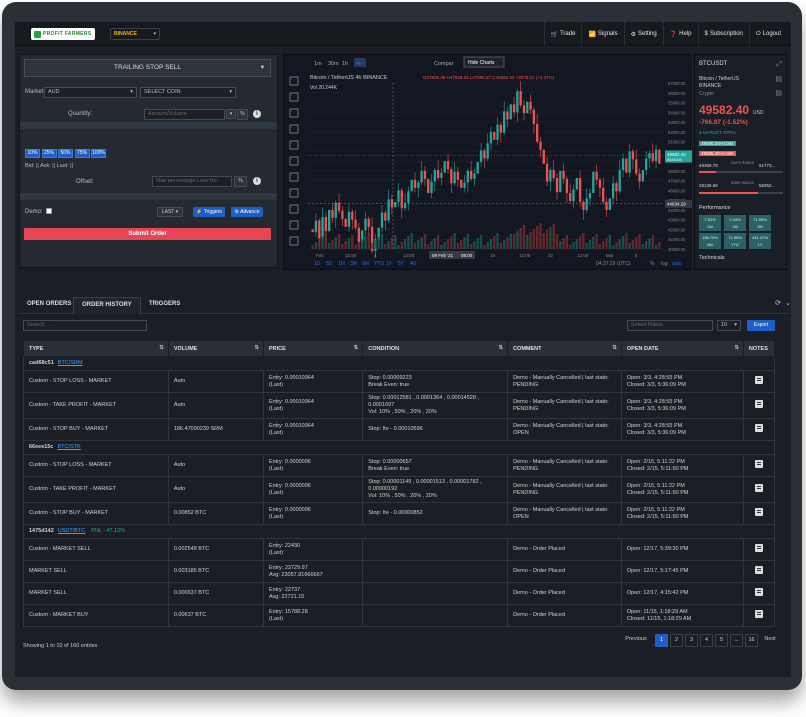 Image resolution: width=806 pixels, height=717 pixels. I want to click on nav-item-setting: ⚙ Setting, so click(643, 34).